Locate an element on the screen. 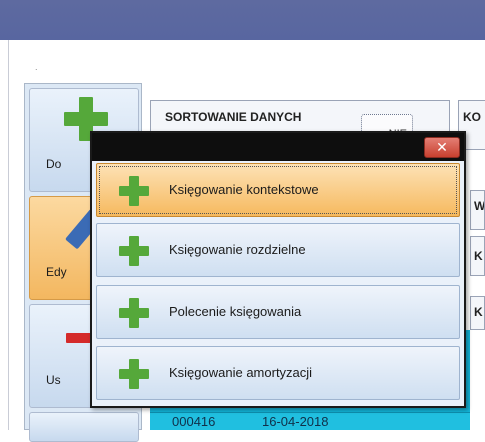  window-title-bar is located at coordinates (242, 20).